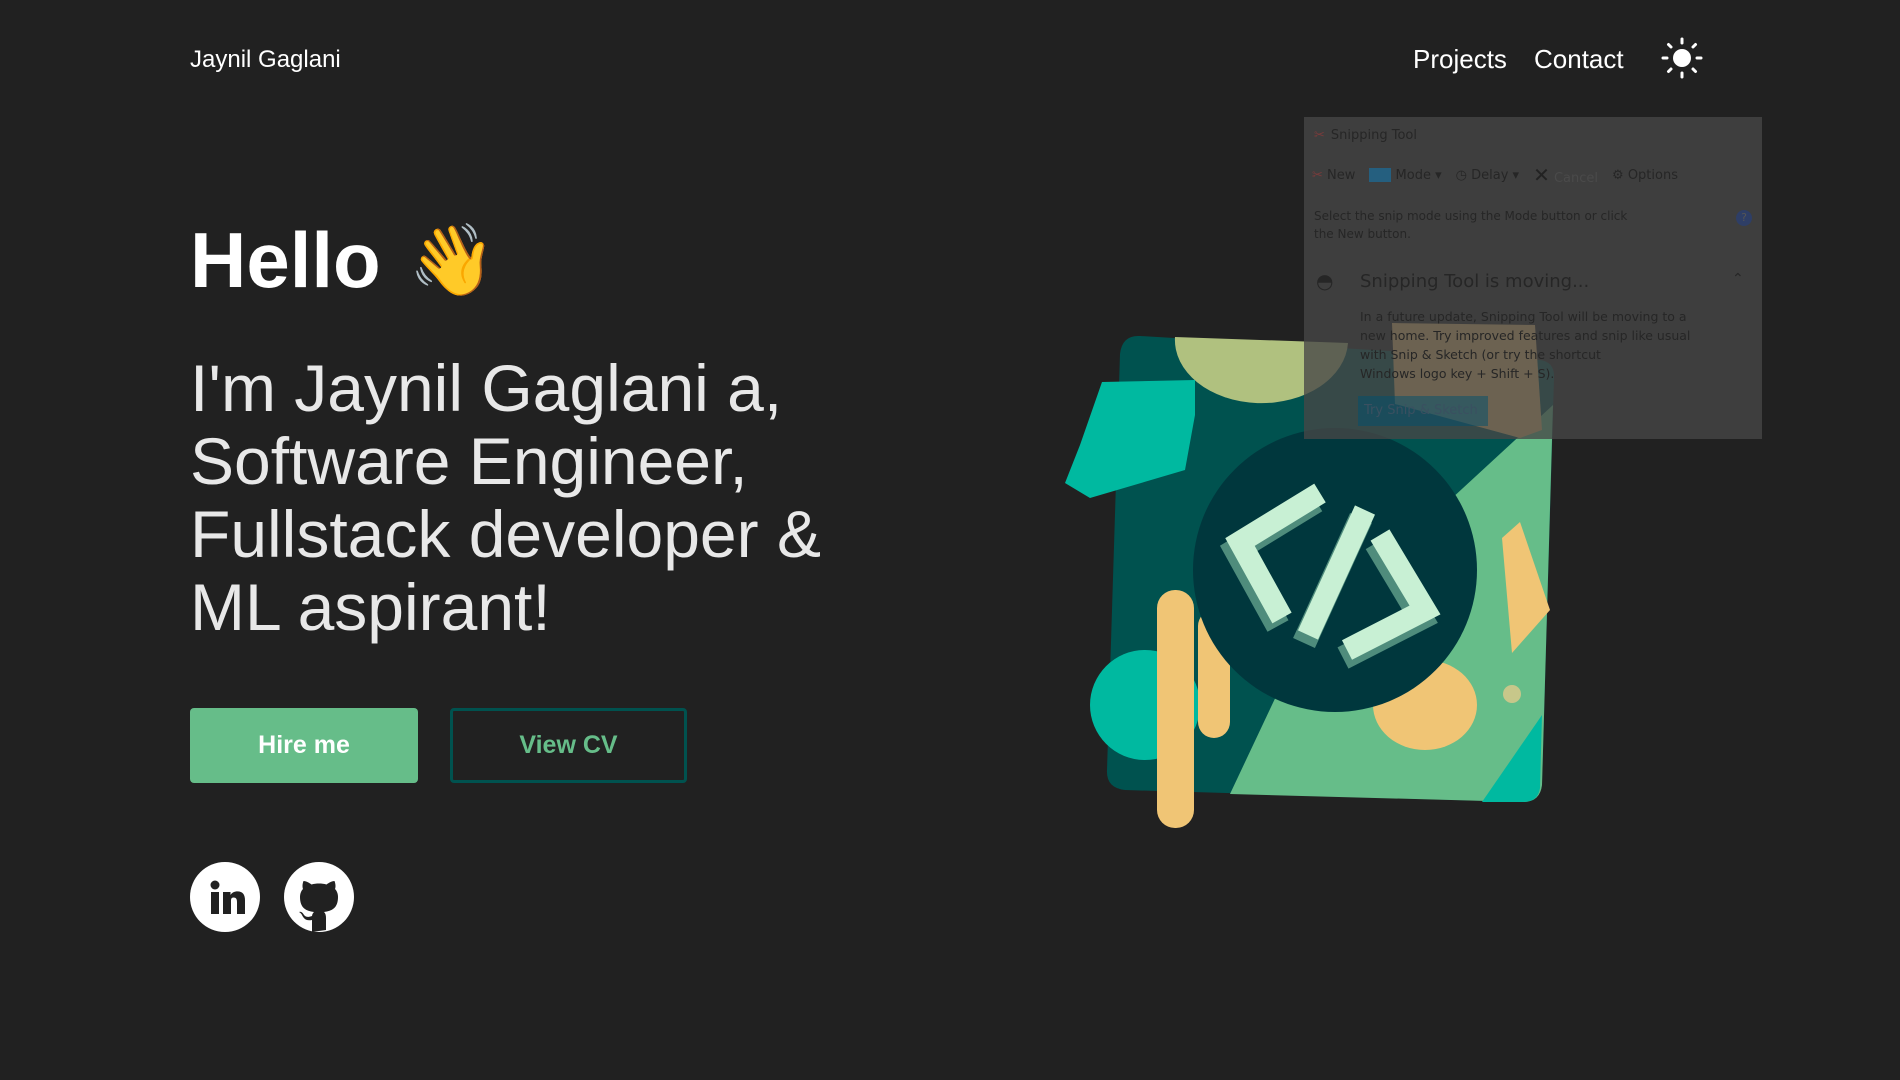 The width and height of the screenshot is (1900, 1080). I want to click on try-snip-sketch-button: Try Snip & Sketch, so click(1423, 411).